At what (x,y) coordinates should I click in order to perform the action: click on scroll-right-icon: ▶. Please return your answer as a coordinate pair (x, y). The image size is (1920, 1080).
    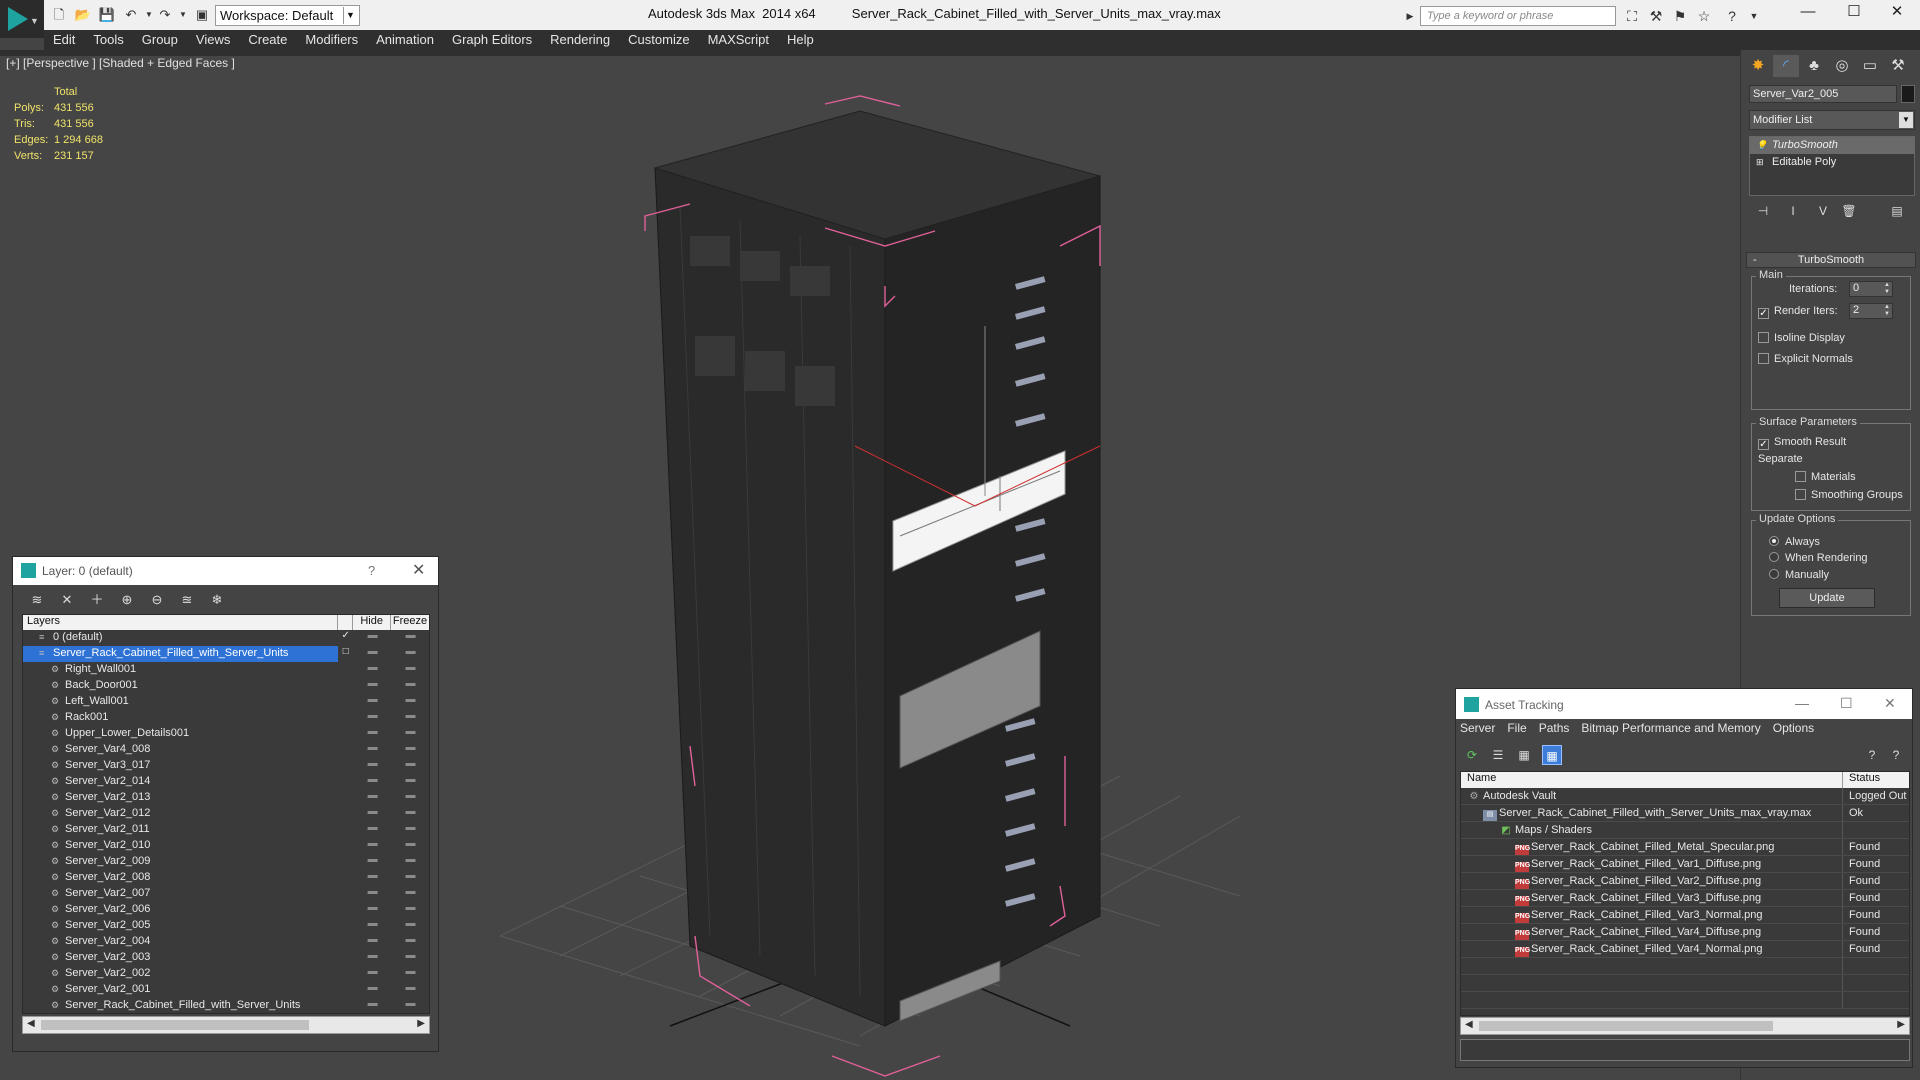
    Looking at the image, I should click on (421, 1023).